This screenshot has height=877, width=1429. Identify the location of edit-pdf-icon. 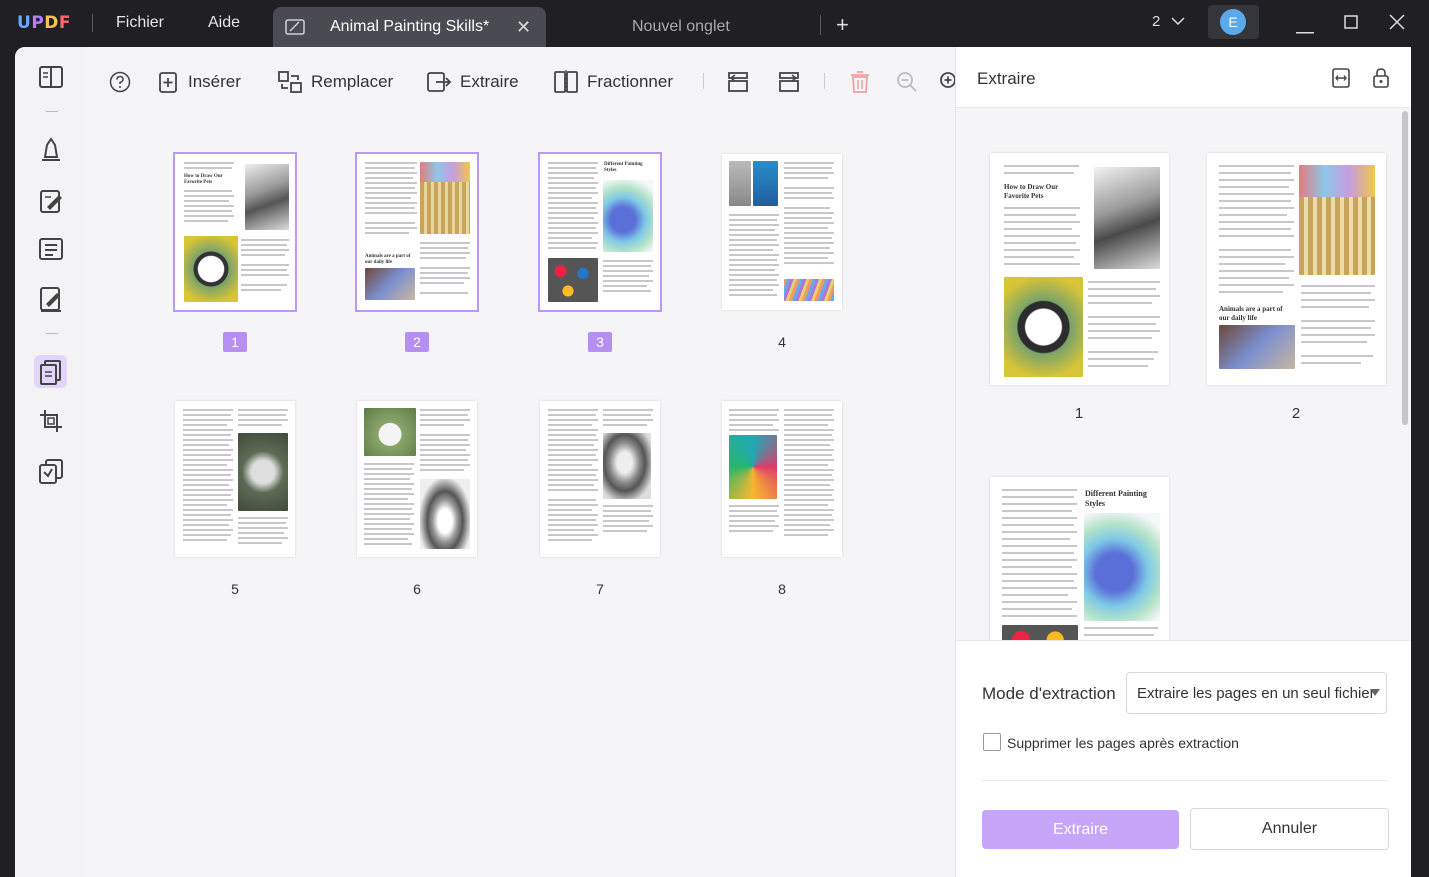
(51, 201).